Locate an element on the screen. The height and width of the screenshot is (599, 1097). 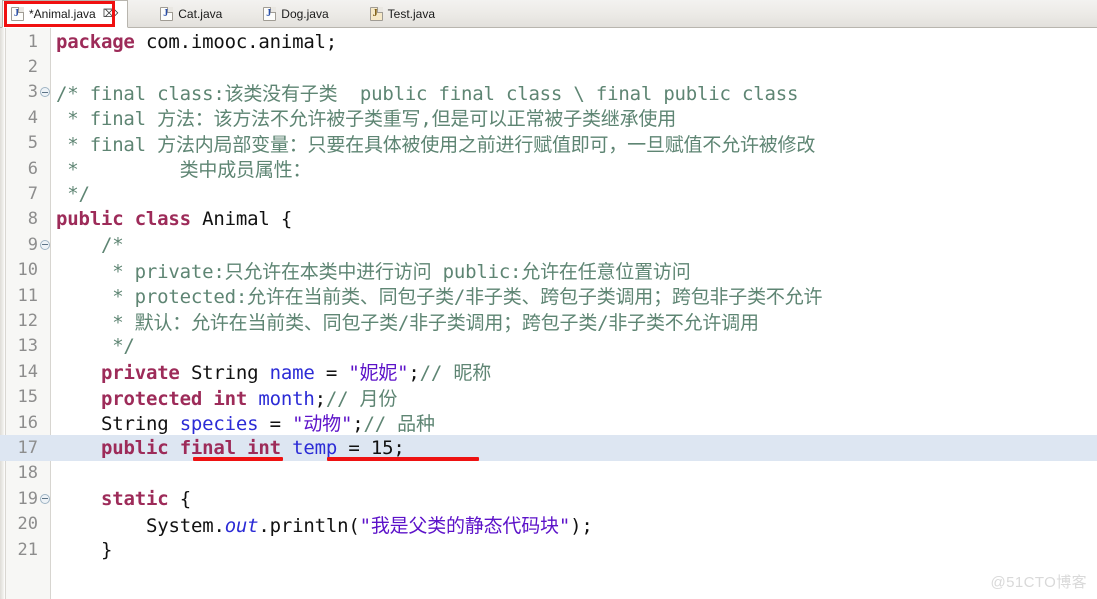
tab-label: Dog.java is located at coordinates (305, 14).